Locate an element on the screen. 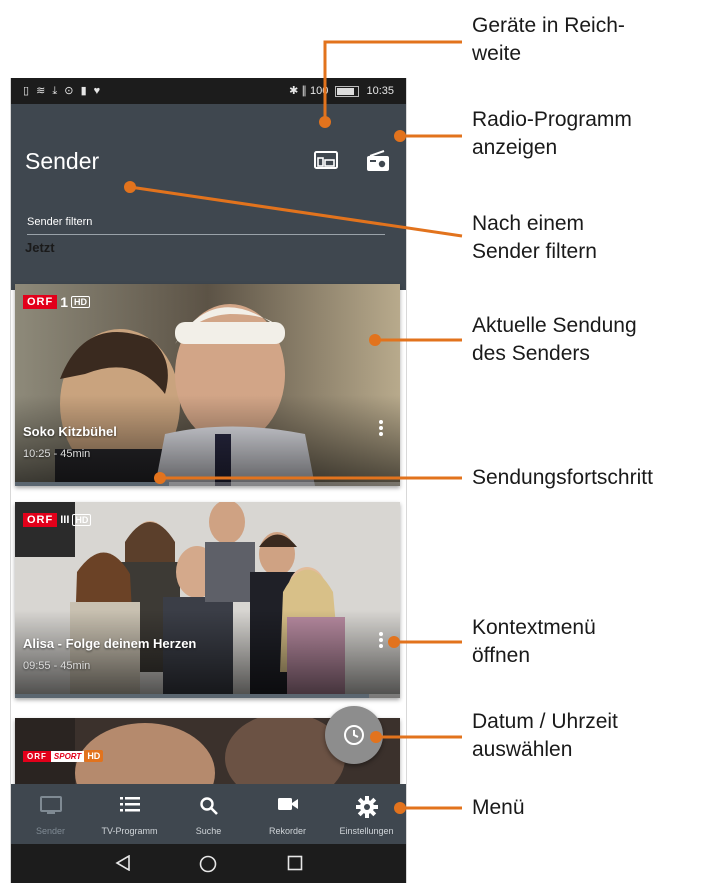 The width and height of the screenshot is (702, 887). status-signal-text: ✱ ∥ 100 is located at coordinates (309, 91).